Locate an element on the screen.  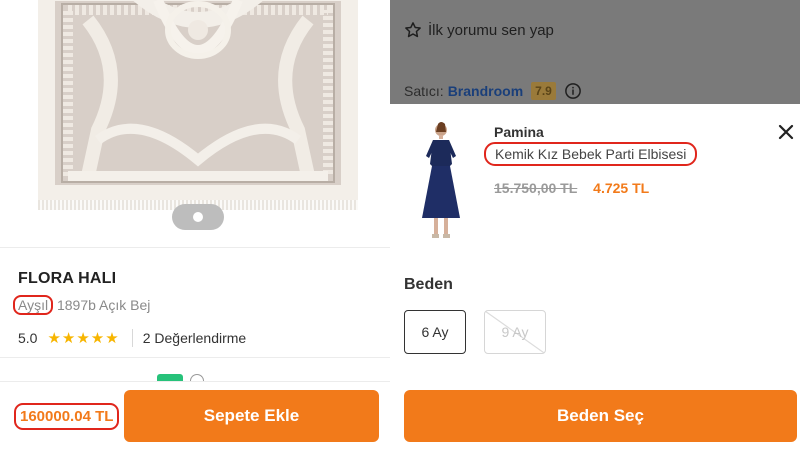
seller-row: Satıcı: Brandroom 7.9 is located at coordinates (493, 91).